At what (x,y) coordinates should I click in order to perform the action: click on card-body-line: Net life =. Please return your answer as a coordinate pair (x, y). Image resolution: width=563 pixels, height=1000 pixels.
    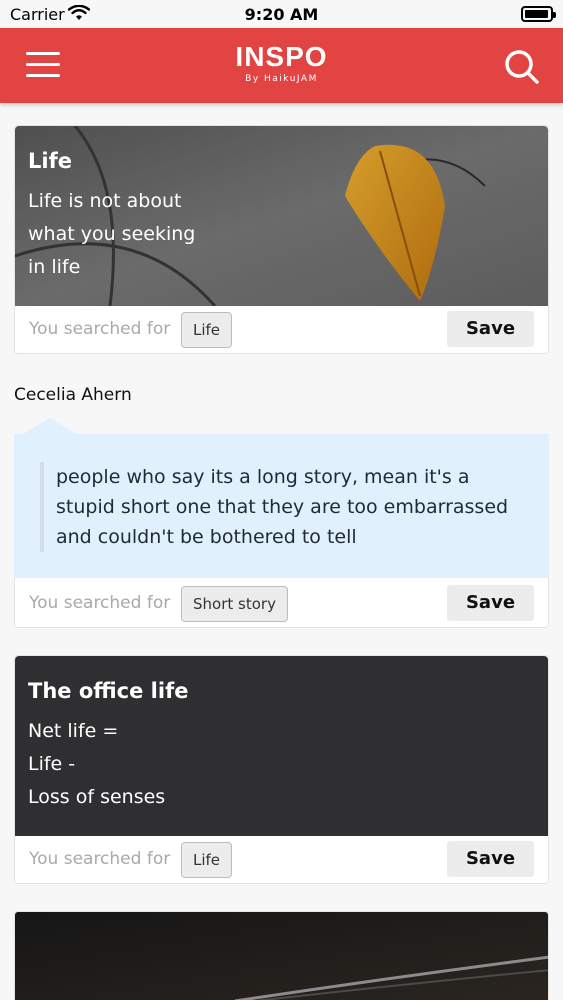
    Looking at the image, I should click on (73, 731).